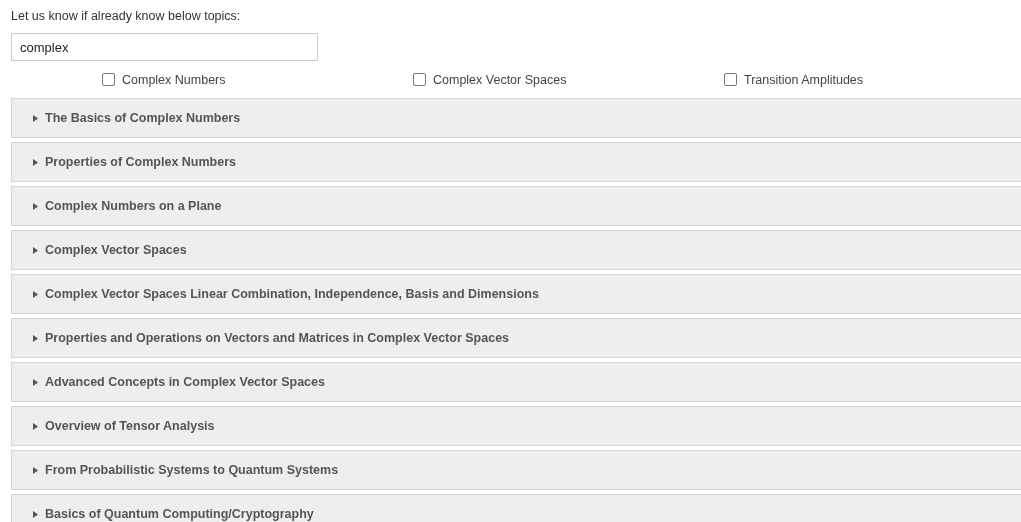  Describe the element at coordinates (516, 338) in the screenshot. I see `accordion-header: Properties and Operations on Vectors and Matrices in Complex Vector Spaces` at that location.